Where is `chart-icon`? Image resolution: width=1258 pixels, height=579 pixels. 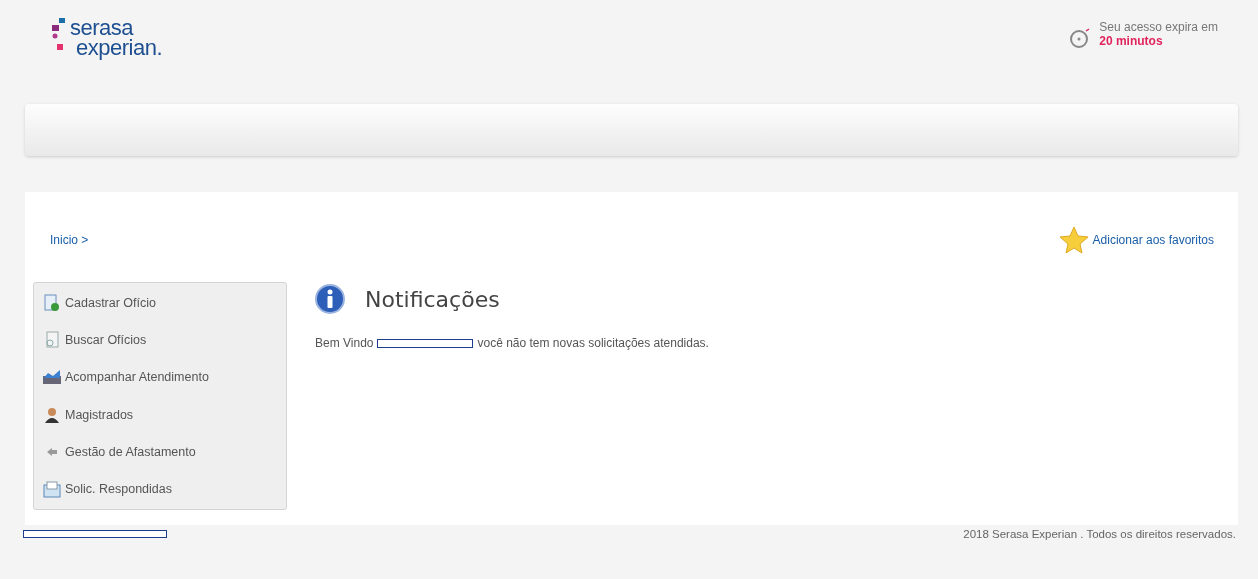 chart-icon is located at coordinates (52, 377).